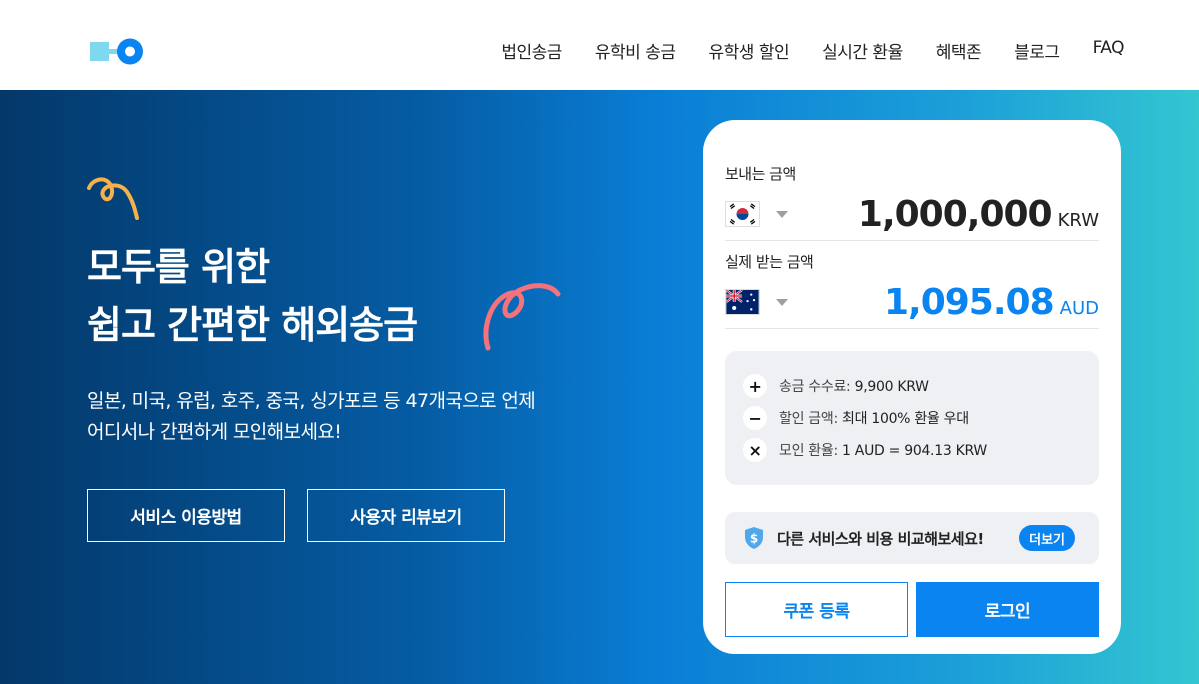 The width and height of the screenshot is (1199, 684). Describe the element at coordinates (178, 267) in the screenshot. I see `headline-line-1: 모두를 위한` at that location.